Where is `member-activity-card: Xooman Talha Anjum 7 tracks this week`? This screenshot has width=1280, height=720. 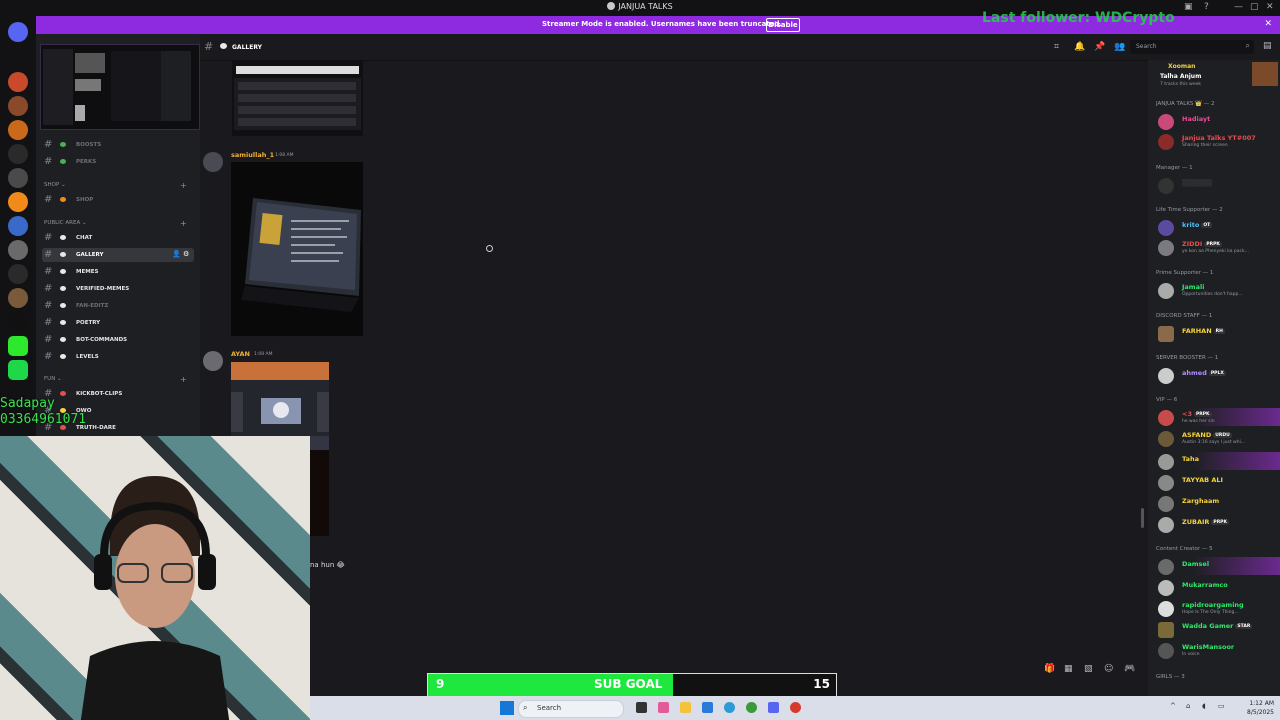 member-activity-card: Xooman Talha Anjum 7 tracks this week is located at coordinates (1218, 74).